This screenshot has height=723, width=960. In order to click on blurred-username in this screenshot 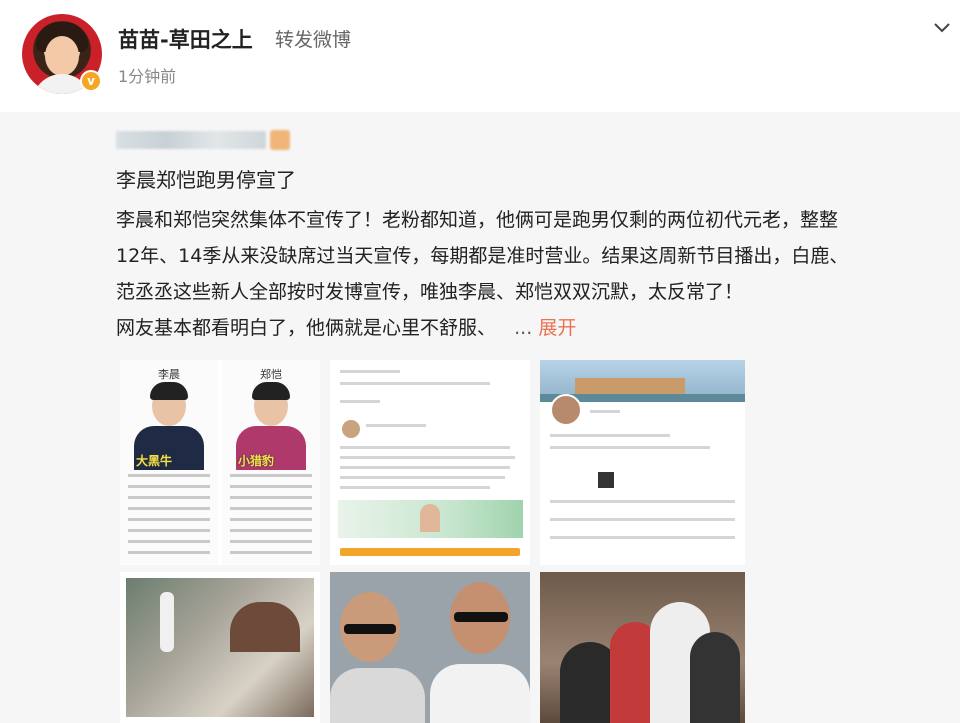, I will do `click(191, 140)`.